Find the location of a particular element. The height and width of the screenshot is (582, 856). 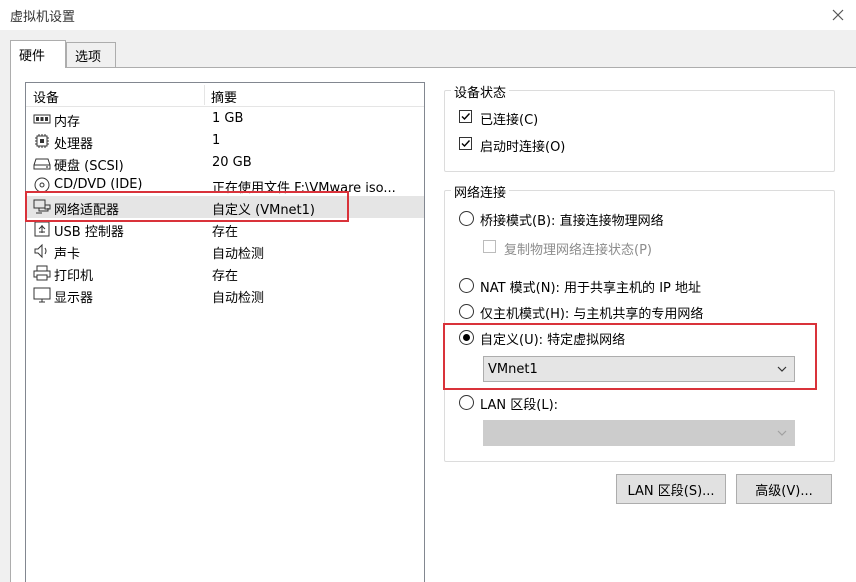

network-connection-title: 网络连接 is located at coordinates (480, 191).